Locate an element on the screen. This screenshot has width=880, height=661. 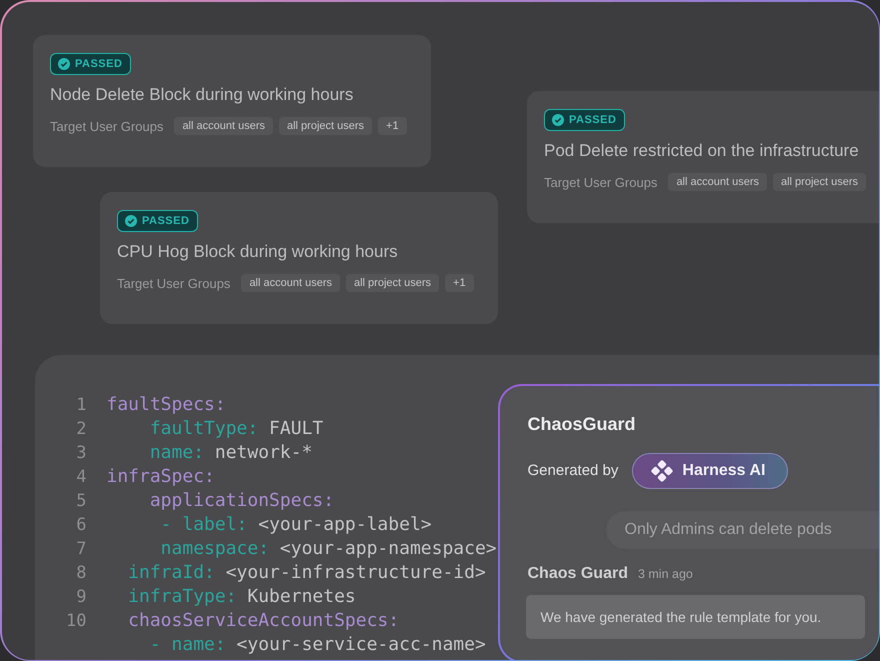
code-line: infraId: <your-infrastructure-id> is located at coordinates (306, 572).